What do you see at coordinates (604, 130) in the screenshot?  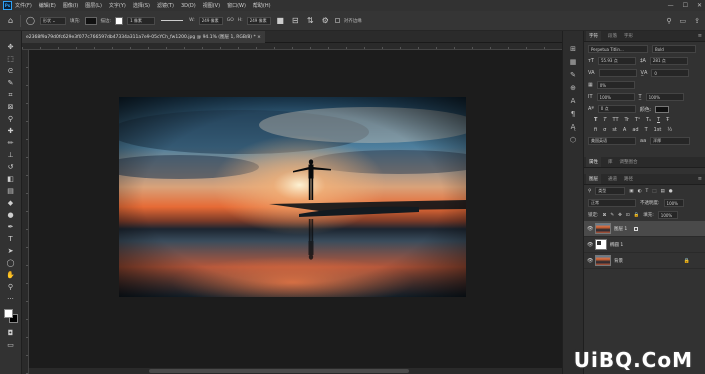 I see `contextual-button: σ` at bounding box center [604, 130].